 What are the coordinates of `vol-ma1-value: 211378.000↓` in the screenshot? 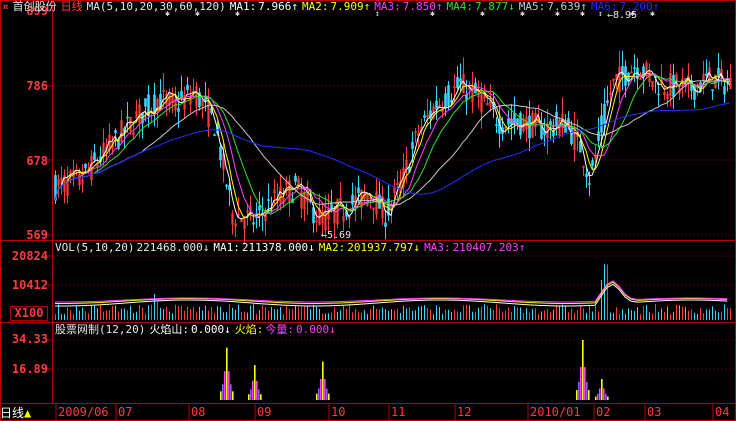 It's located at (278, 247).